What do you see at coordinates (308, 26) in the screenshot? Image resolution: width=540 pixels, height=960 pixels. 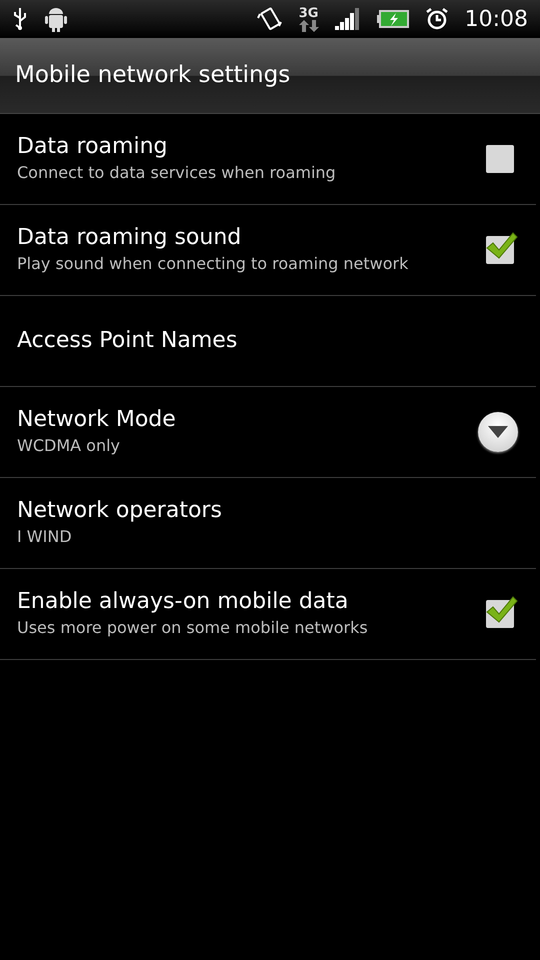 I see `data-arrows-icon` at bounding box center [308, 26].